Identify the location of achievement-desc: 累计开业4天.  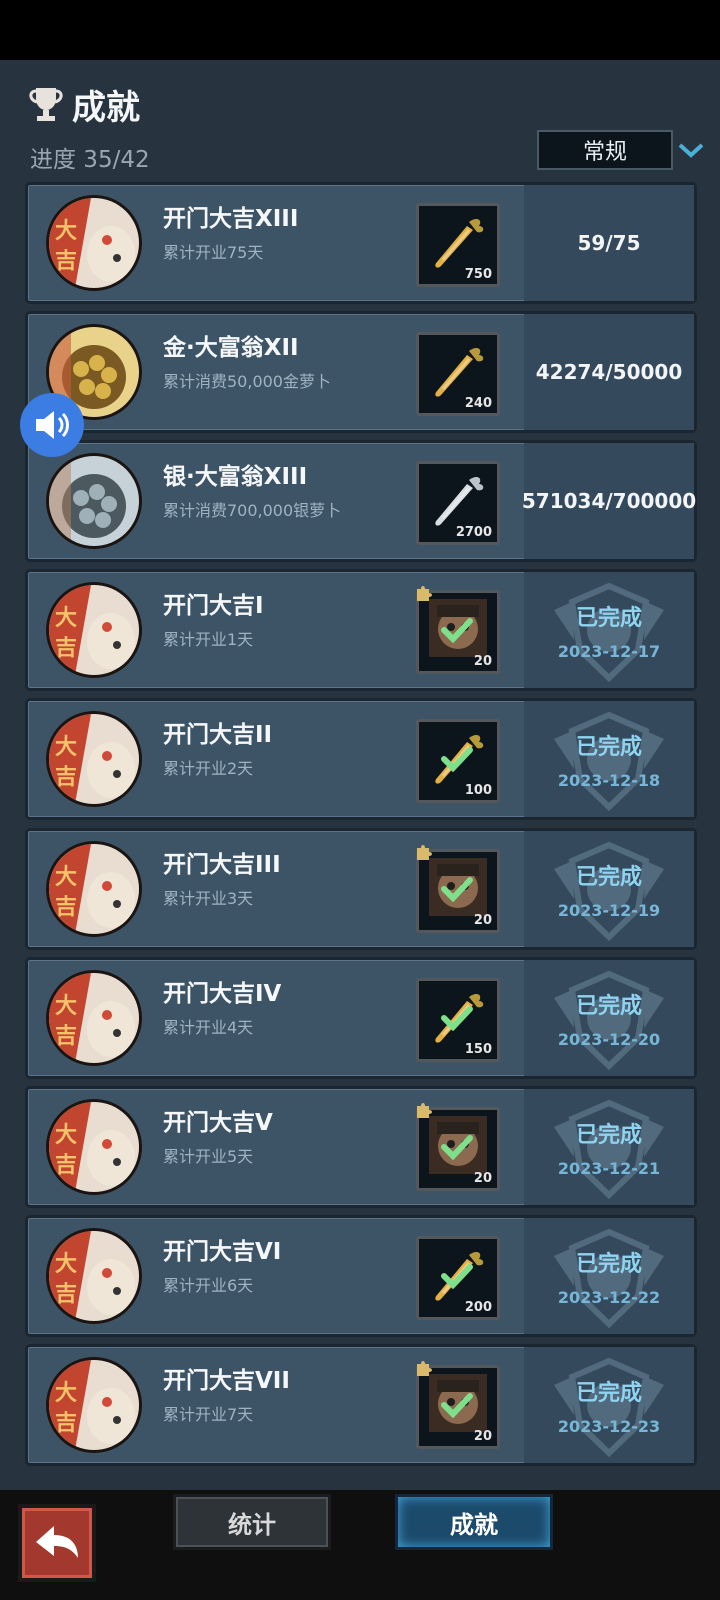
(208, 1027).